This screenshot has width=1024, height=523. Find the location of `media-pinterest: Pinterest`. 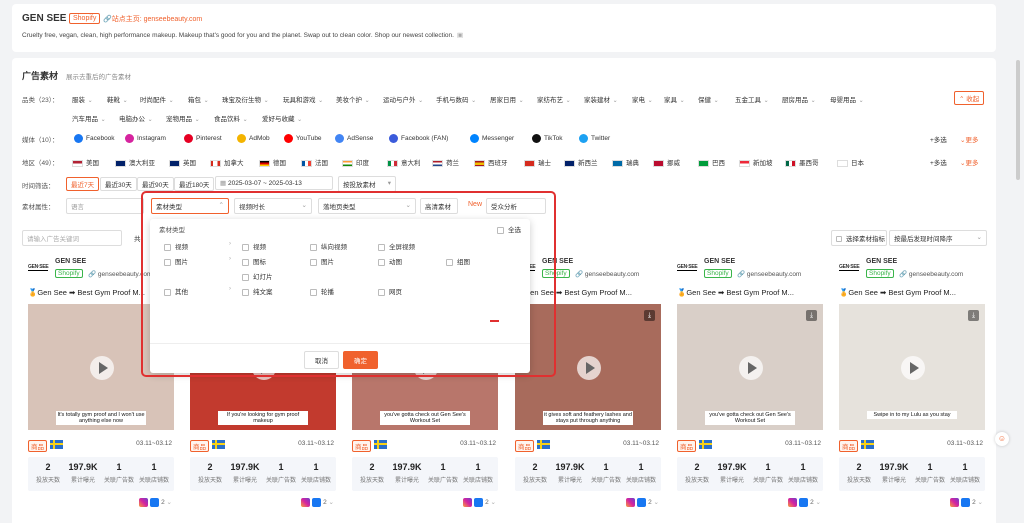

media-pinterest: Pinterest is located at coordinates (203, 138).